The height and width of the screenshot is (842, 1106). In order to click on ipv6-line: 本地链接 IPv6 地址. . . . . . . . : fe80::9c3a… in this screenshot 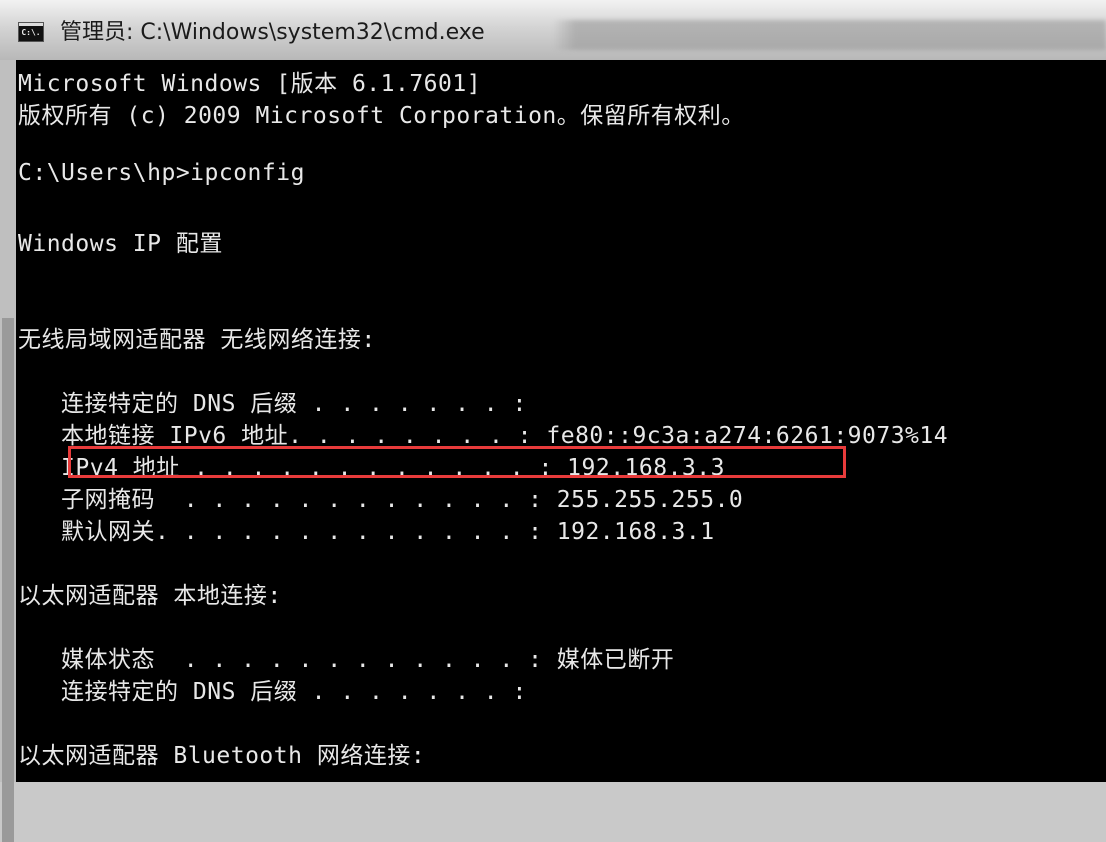, I will do `click(483, 436)`.